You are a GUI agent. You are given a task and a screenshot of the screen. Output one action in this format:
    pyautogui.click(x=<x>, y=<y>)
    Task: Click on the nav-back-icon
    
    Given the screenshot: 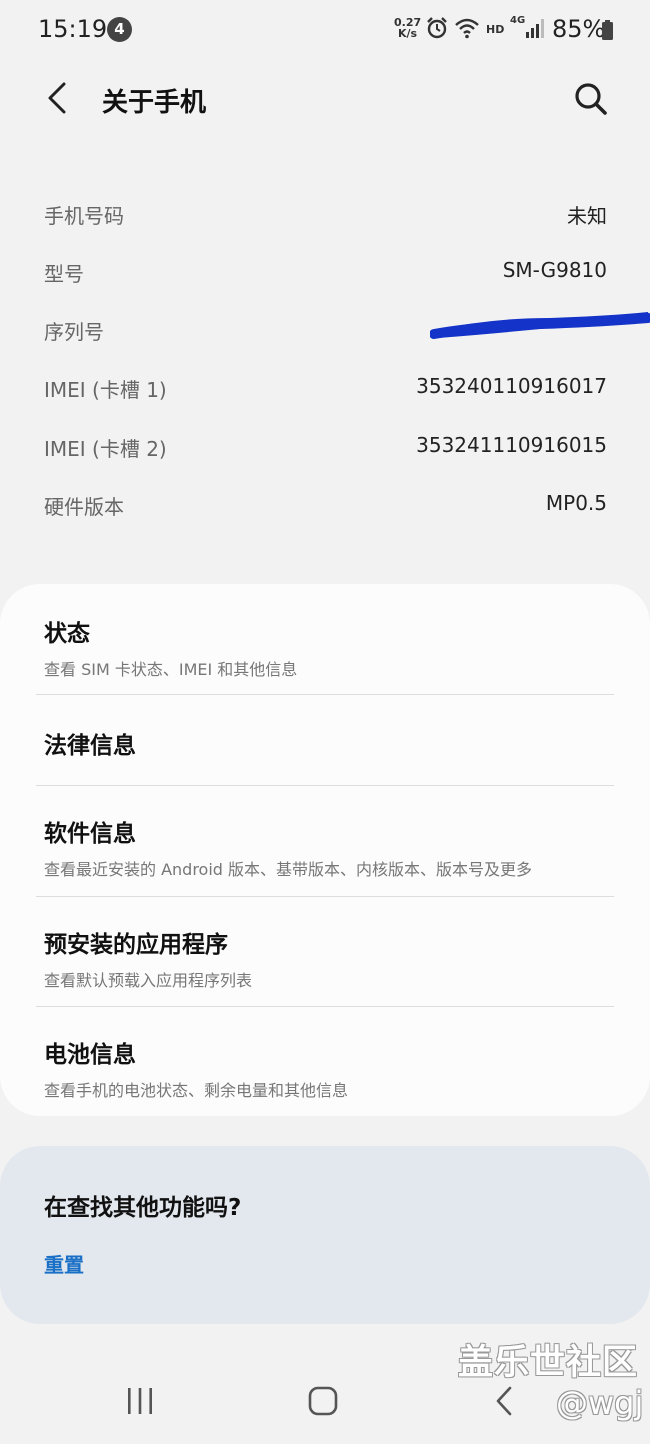 What is the action you would take?
    pyautogui.click(x=505, y=1401)
    